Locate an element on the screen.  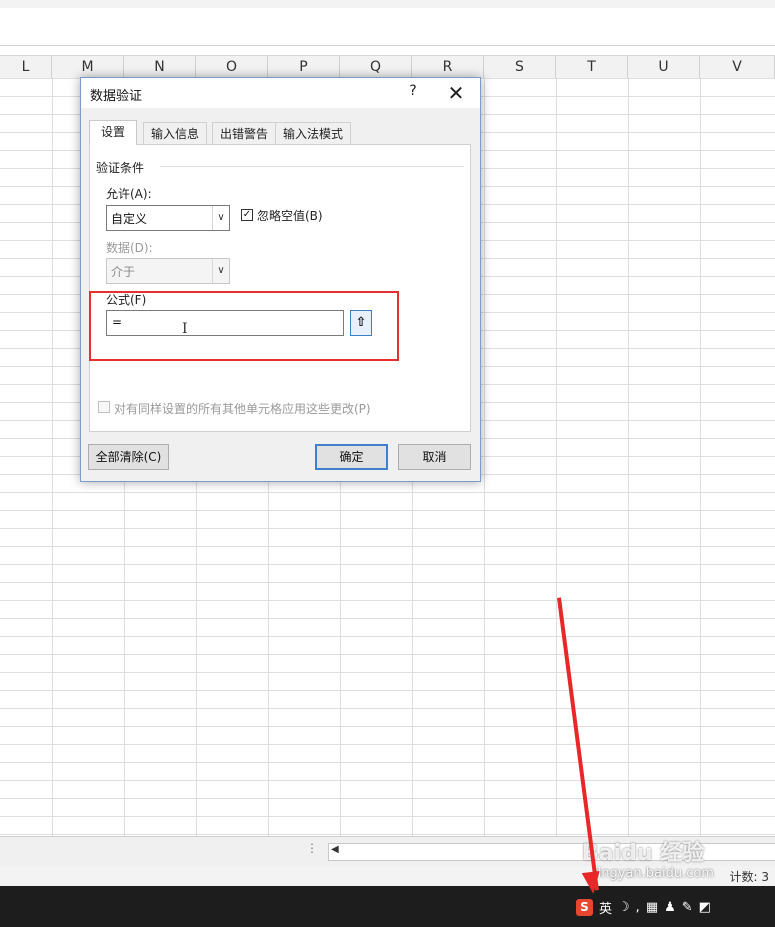
tab-input-message: 输入信息 is located at coordinates (175, 133).